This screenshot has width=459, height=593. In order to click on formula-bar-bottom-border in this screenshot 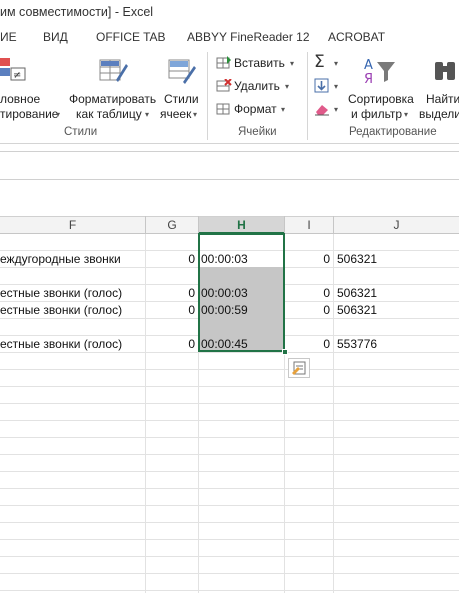, I will do `click(229, 179)`.